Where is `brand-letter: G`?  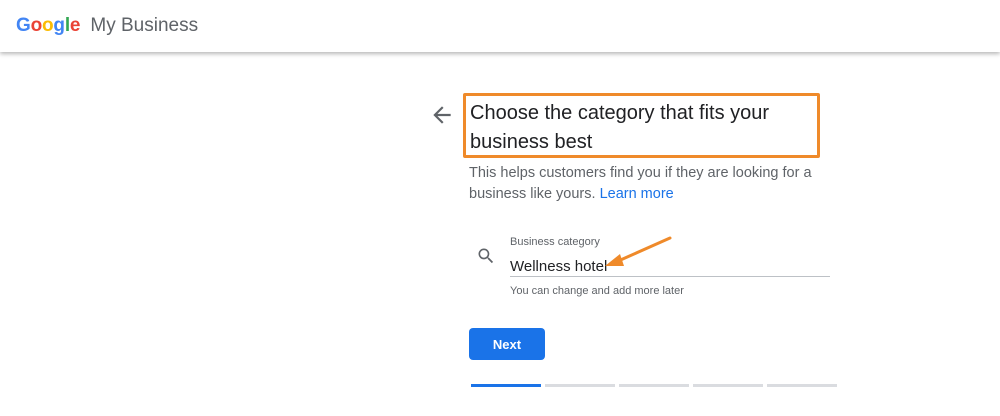 brand-letter: G is located at coordinates (23, 25).